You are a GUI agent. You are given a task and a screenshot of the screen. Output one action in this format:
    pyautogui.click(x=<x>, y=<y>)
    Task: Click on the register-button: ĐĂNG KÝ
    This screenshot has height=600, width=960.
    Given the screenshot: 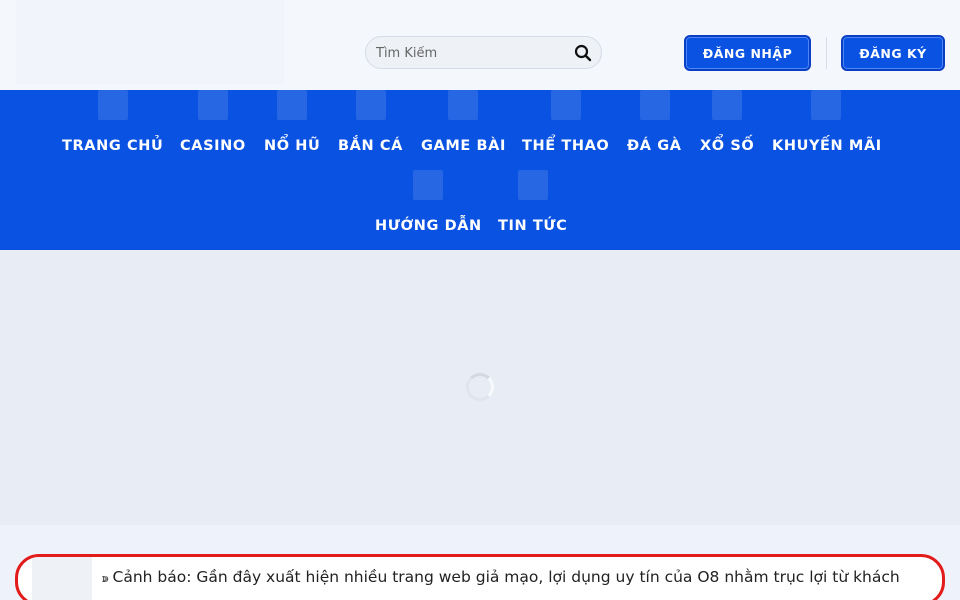 What is the action you would take?
    pyautogui.click(x=893, y=53)
    